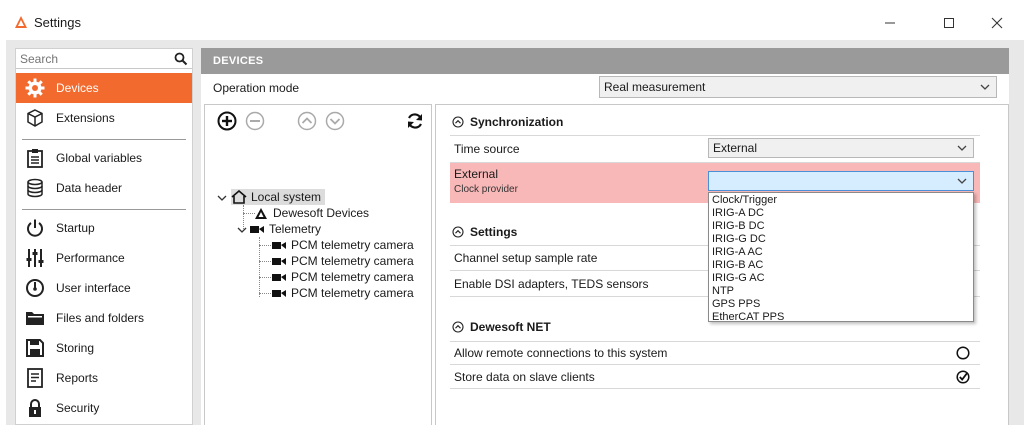 The width and height of the screenshot is (1024, 425). Describe the element at coordinates (736, 304) in the screenshot. I see `dropdown-option: GPS PPS` at that location.